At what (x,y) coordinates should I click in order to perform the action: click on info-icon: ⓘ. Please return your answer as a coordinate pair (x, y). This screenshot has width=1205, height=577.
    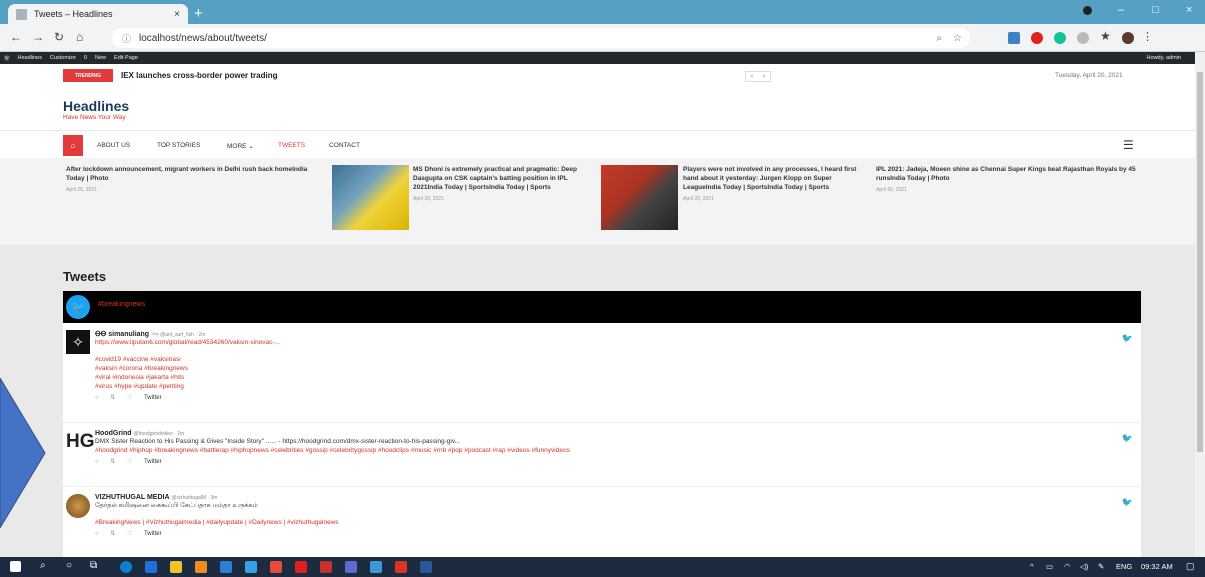
    Looking at the image, I should click on (126, 38).